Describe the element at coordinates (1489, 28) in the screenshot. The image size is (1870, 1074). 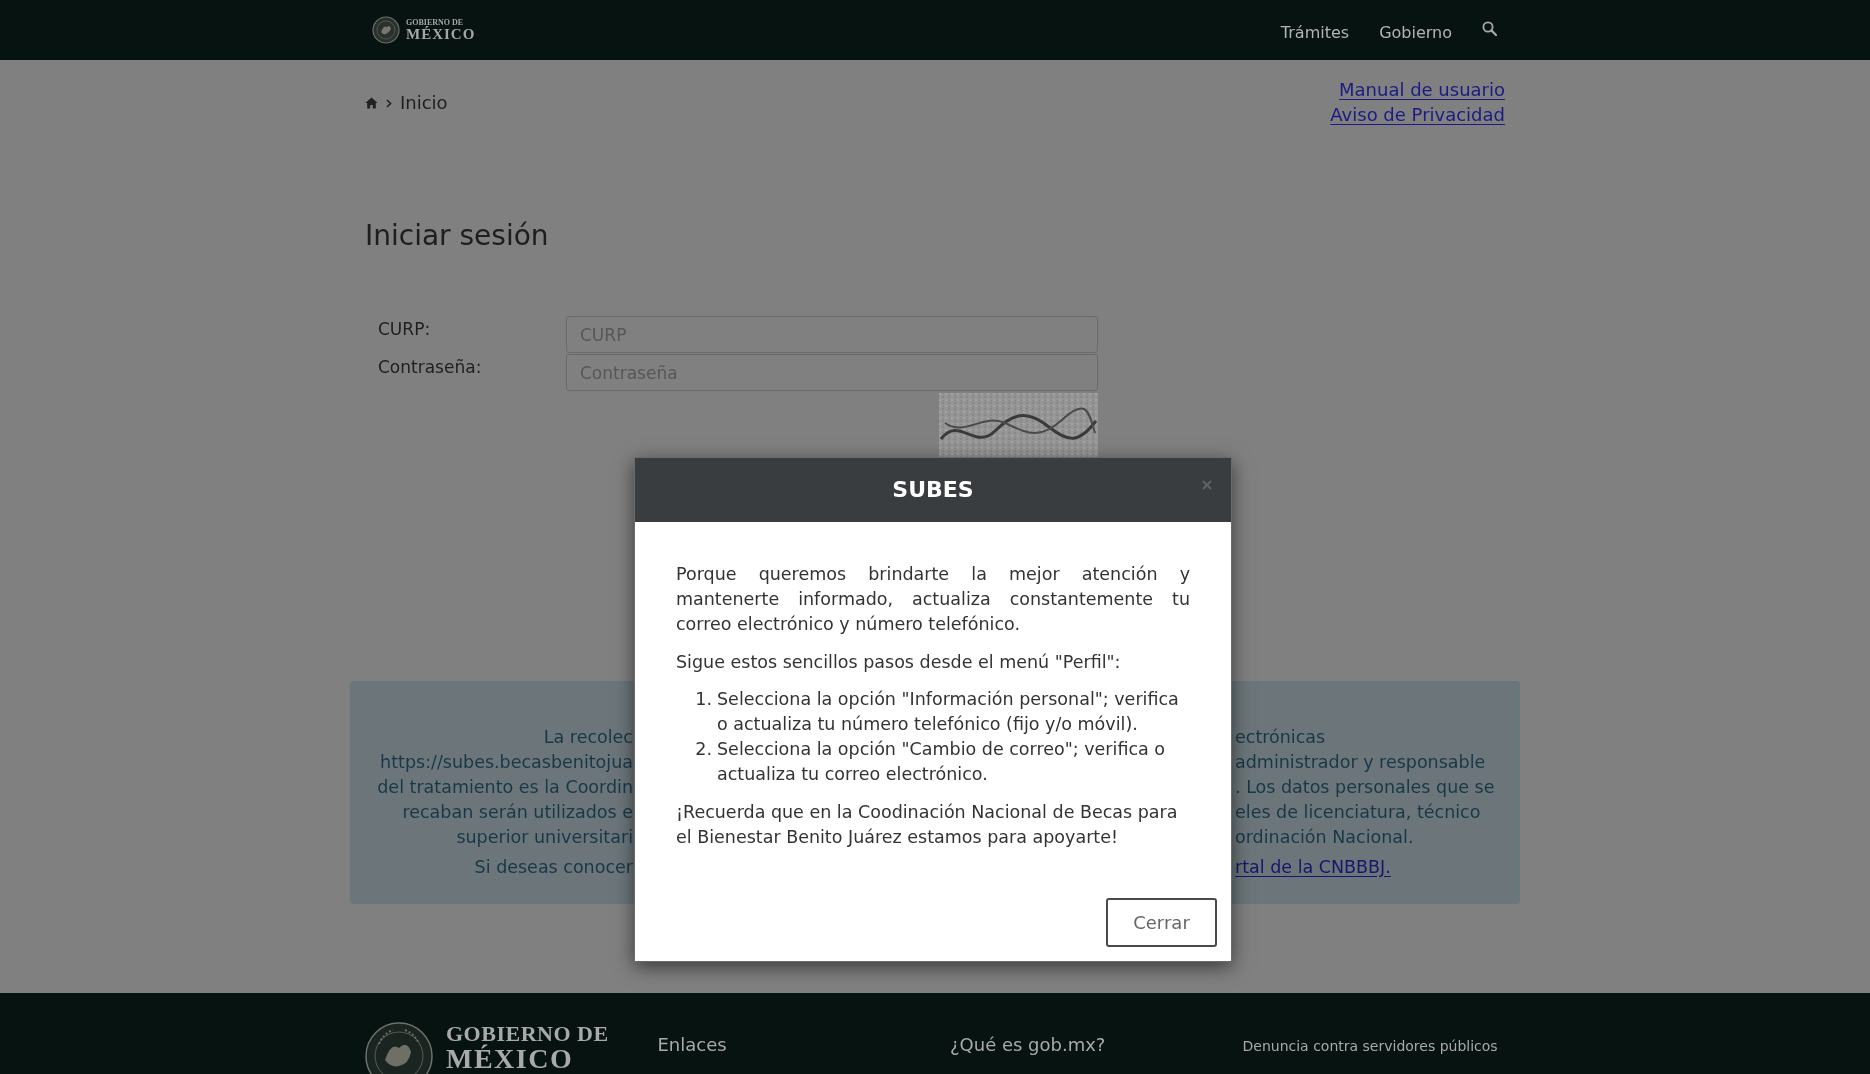
I see `search-icon` at that location.